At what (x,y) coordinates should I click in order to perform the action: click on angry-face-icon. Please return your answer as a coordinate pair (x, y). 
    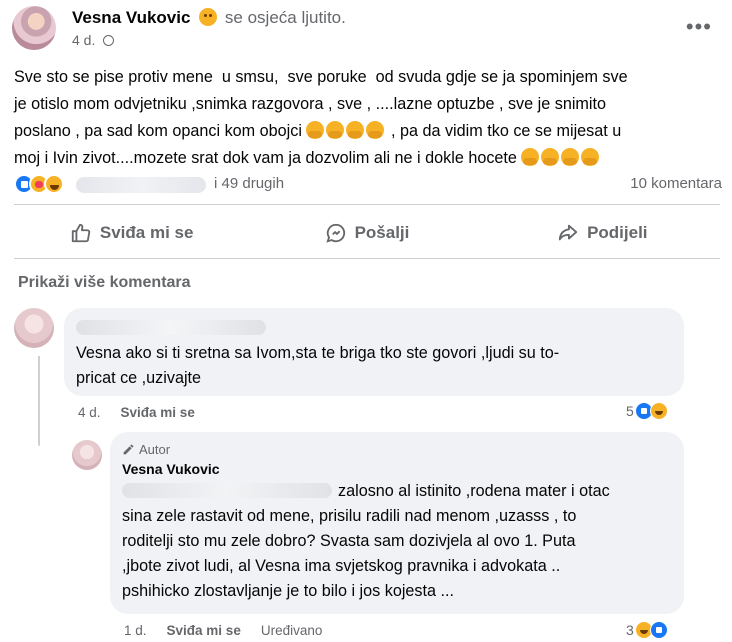
    Looking at the image, I should click on (208, 17).